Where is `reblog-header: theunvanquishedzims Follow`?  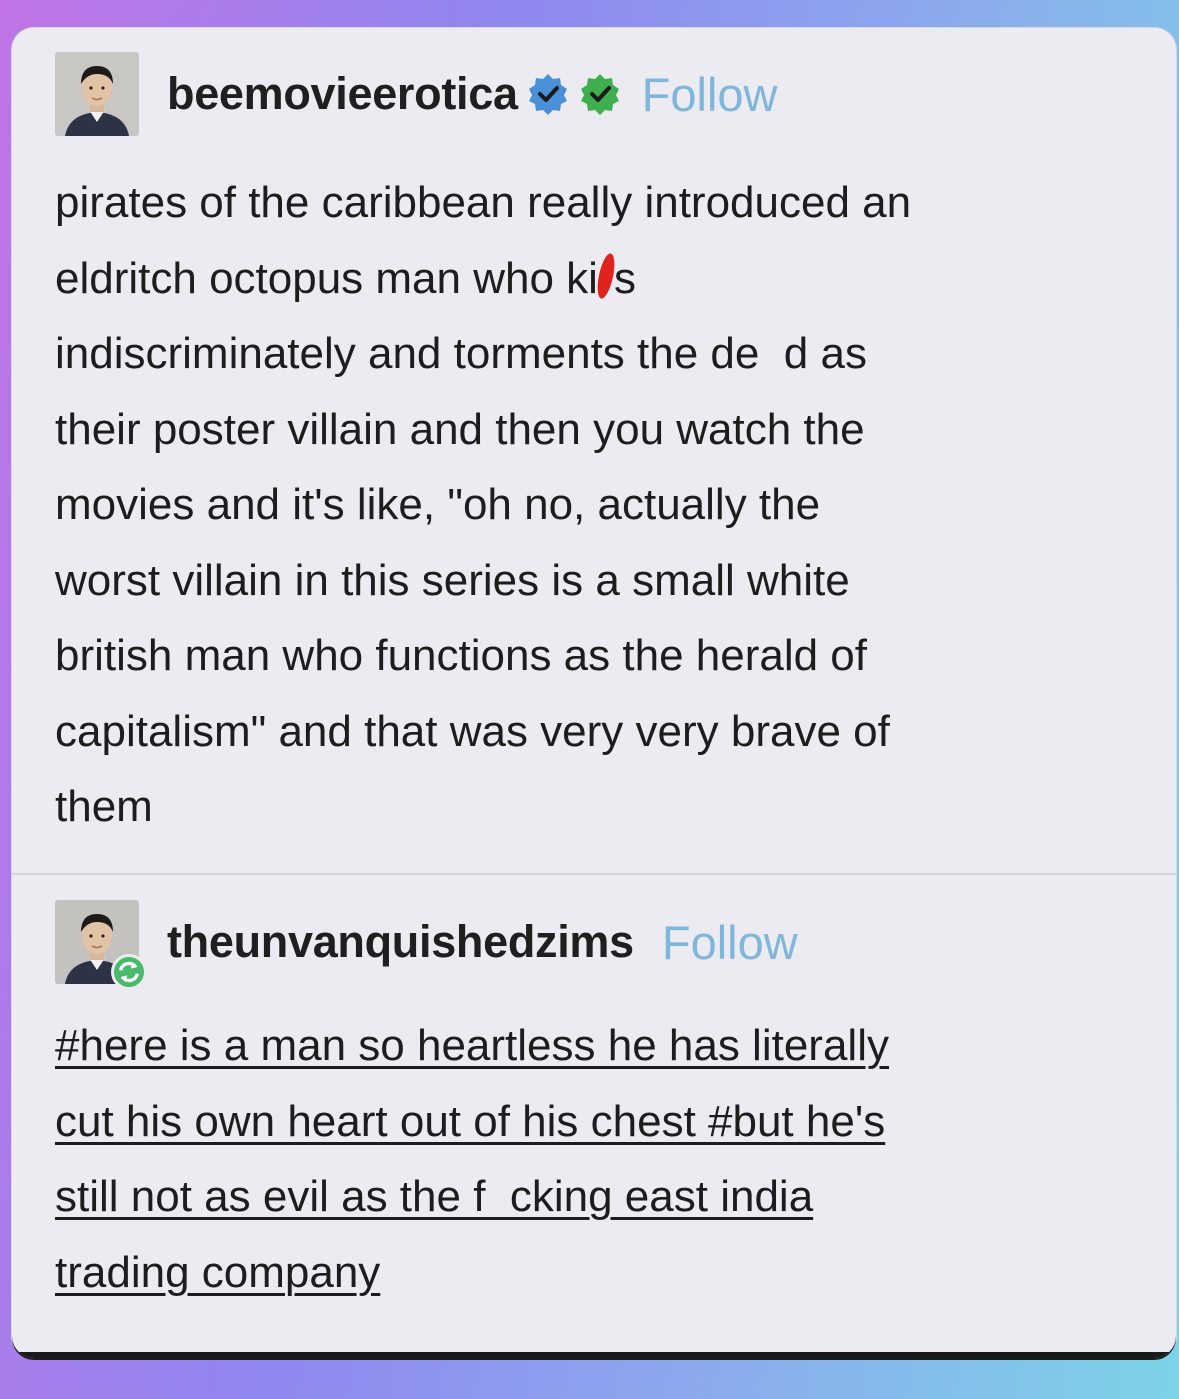 reblog-header: theunvanquishedzims Follow is located at coordinates (426, 945).